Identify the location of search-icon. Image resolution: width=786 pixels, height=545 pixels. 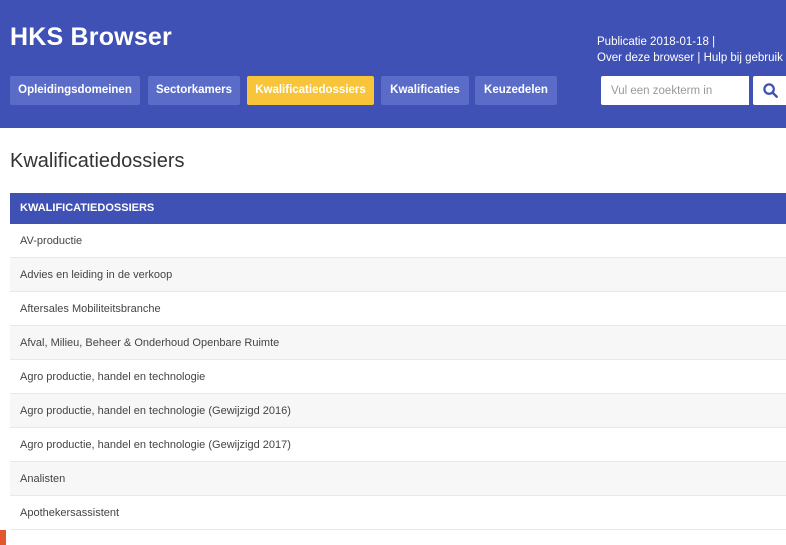
(770, 90).